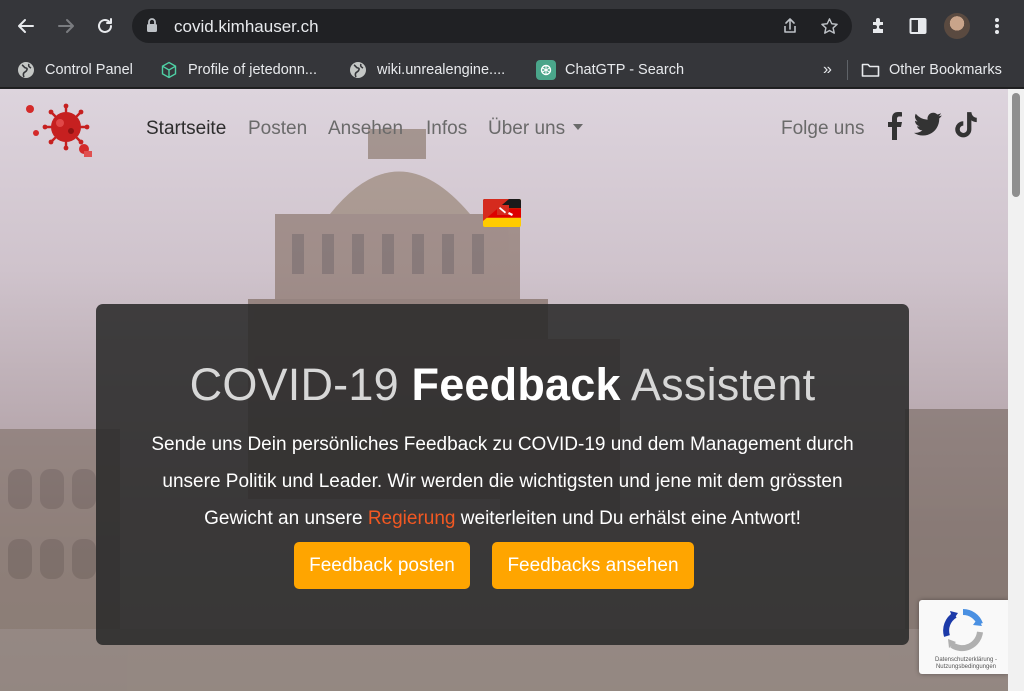  Describe the element at coordinates (502, 213) in the screenshot. I see `language-flag-icon` at that location.